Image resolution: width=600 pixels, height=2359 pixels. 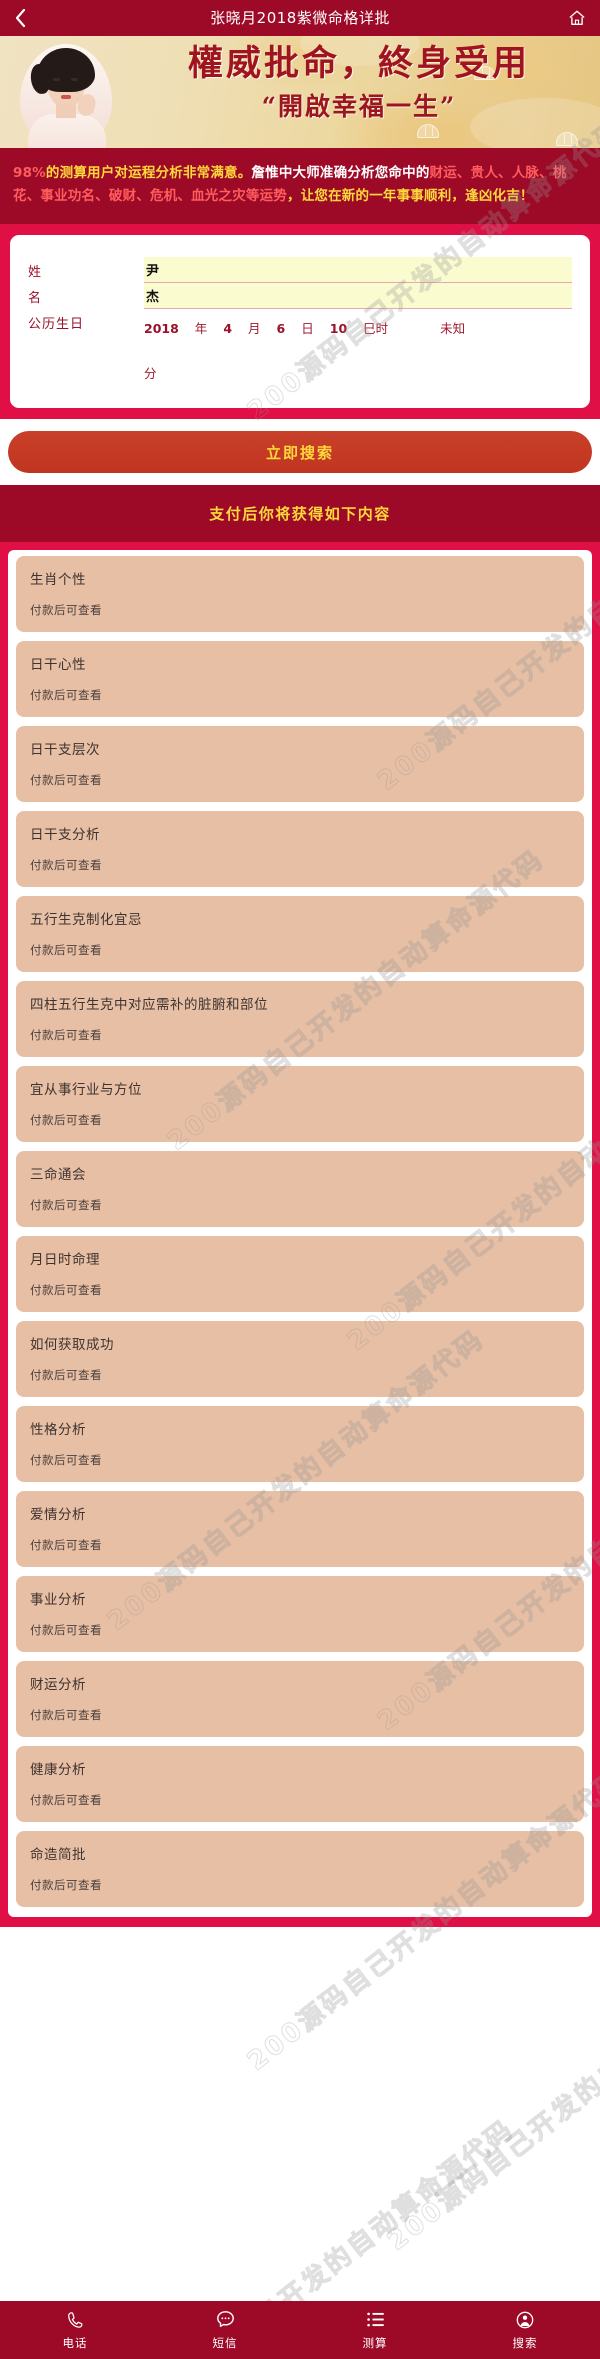 I want to click on card-title: 四柱五行生克中对应需补的脏腑和部位, so click(x=149, y=1005).